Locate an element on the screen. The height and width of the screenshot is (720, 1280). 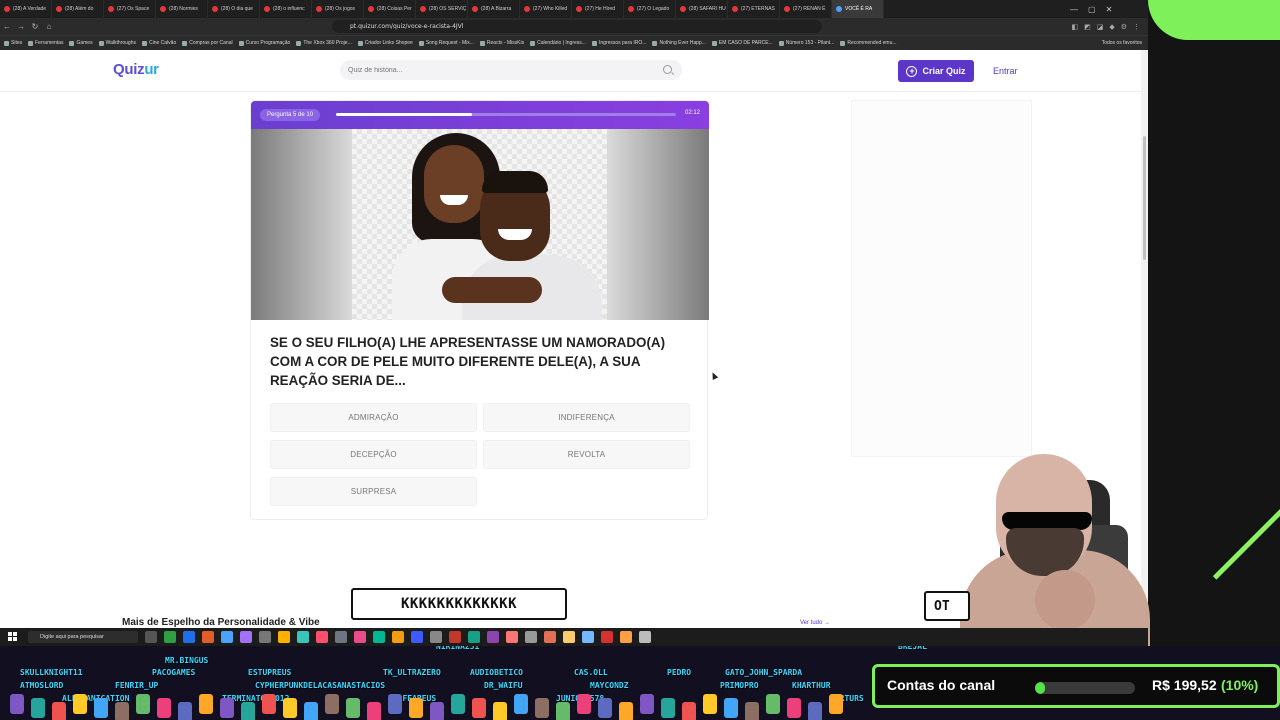
browser-tab: (28) A Bizarra is located at coordinates (494, 9).